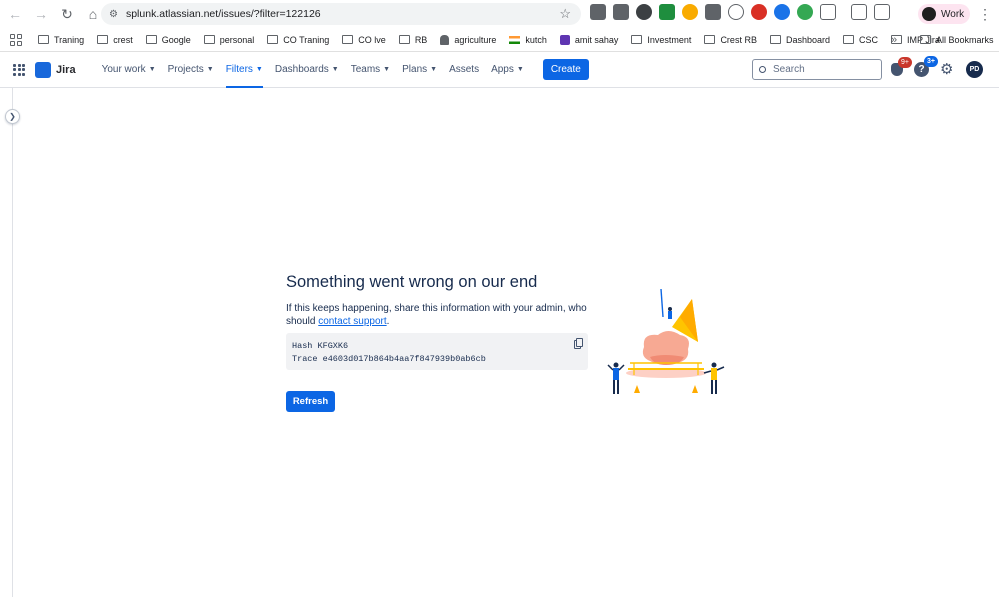 The height and width of the screenshot is (597, 999). I want to click on bookmark-item: personal, so click(228, 40).